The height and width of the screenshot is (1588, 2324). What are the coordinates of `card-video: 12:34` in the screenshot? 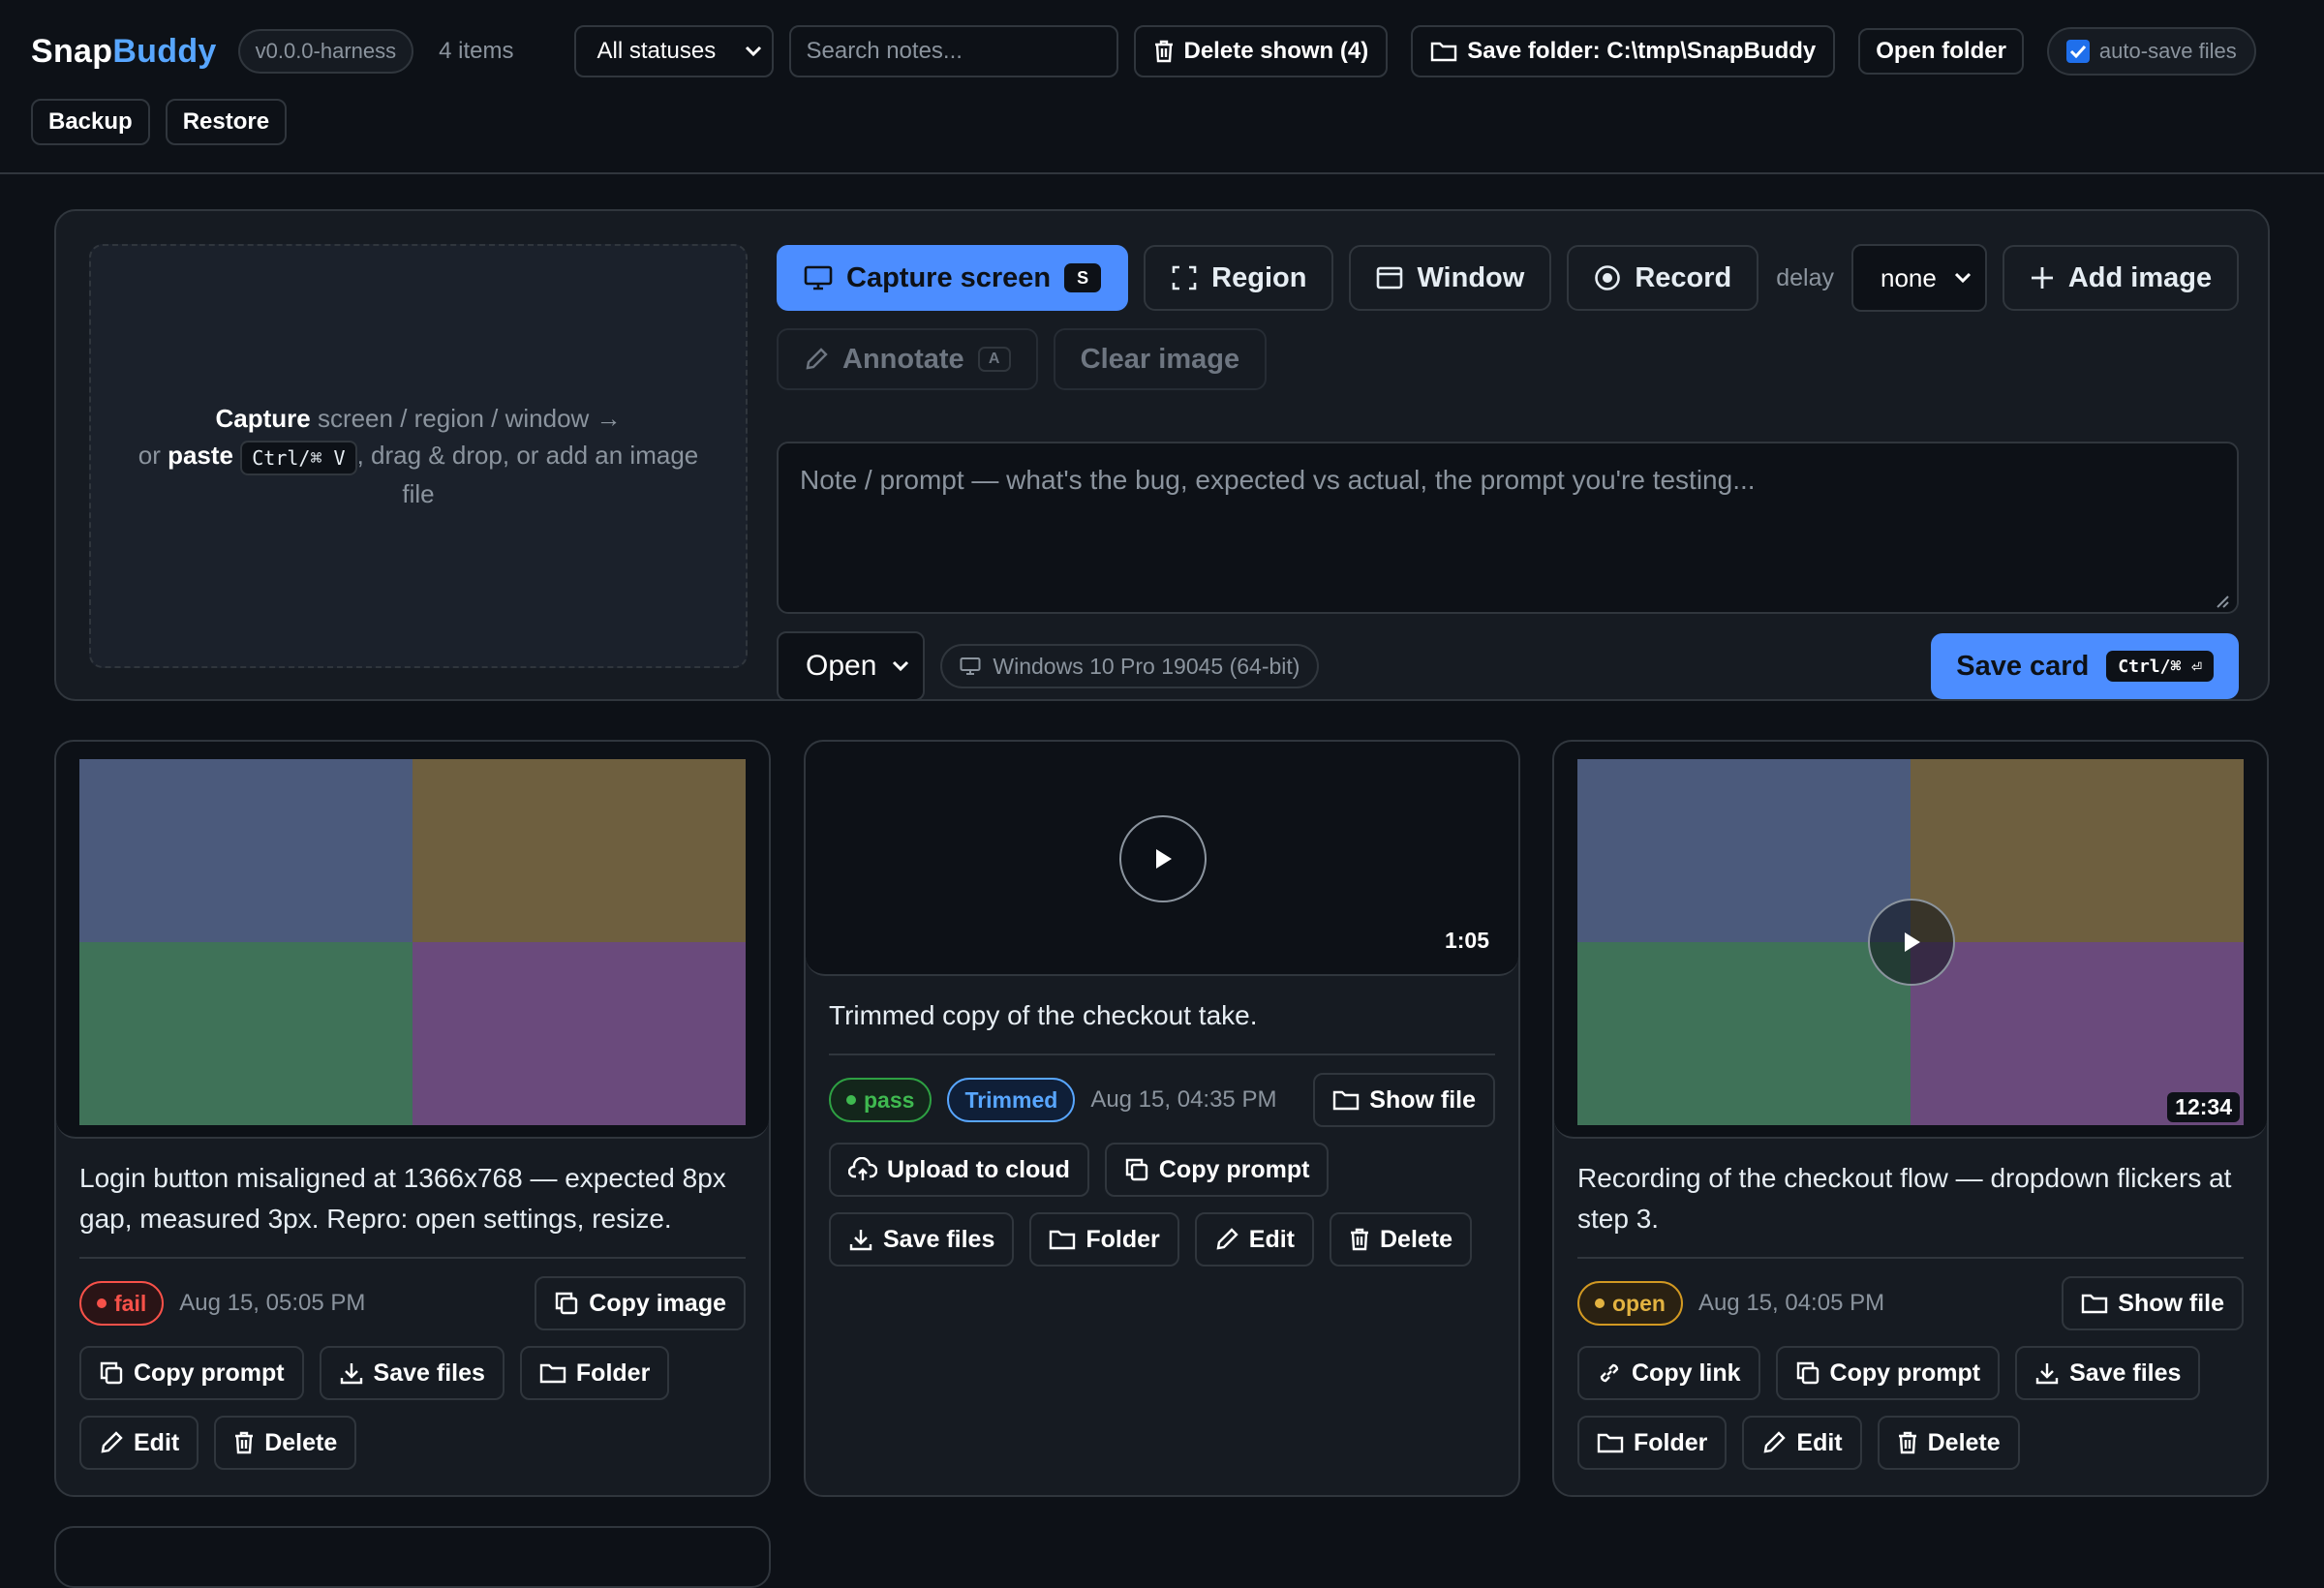 It's located at (1911, 940).